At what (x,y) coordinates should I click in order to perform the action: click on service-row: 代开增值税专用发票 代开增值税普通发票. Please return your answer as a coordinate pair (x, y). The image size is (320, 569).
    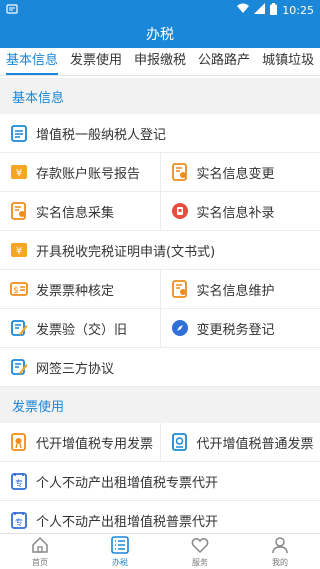
    Looking at the image, I should click on (160, 442).